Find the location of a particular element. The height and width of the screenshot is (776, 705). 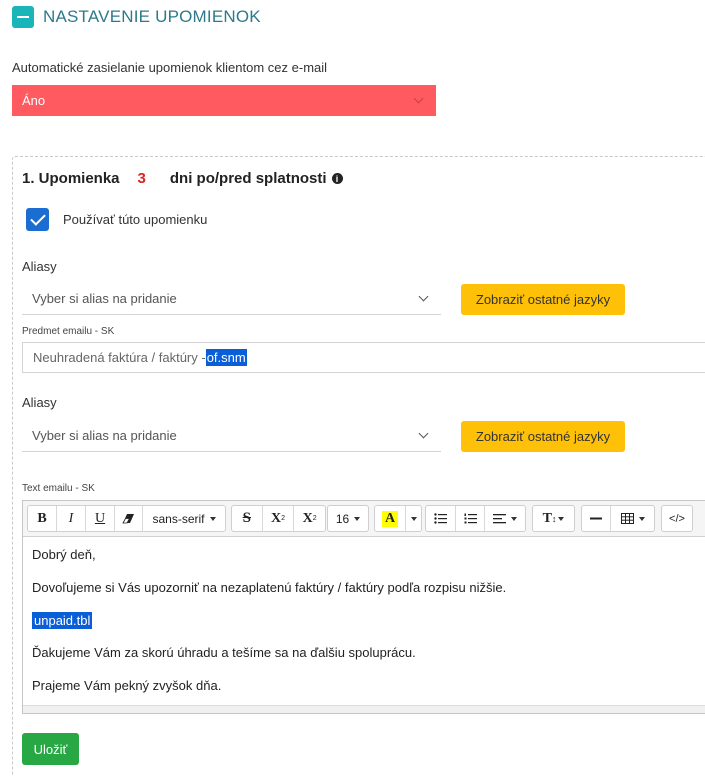

toolbar-height-group: T ↕ is located at coordinates (553, 518).